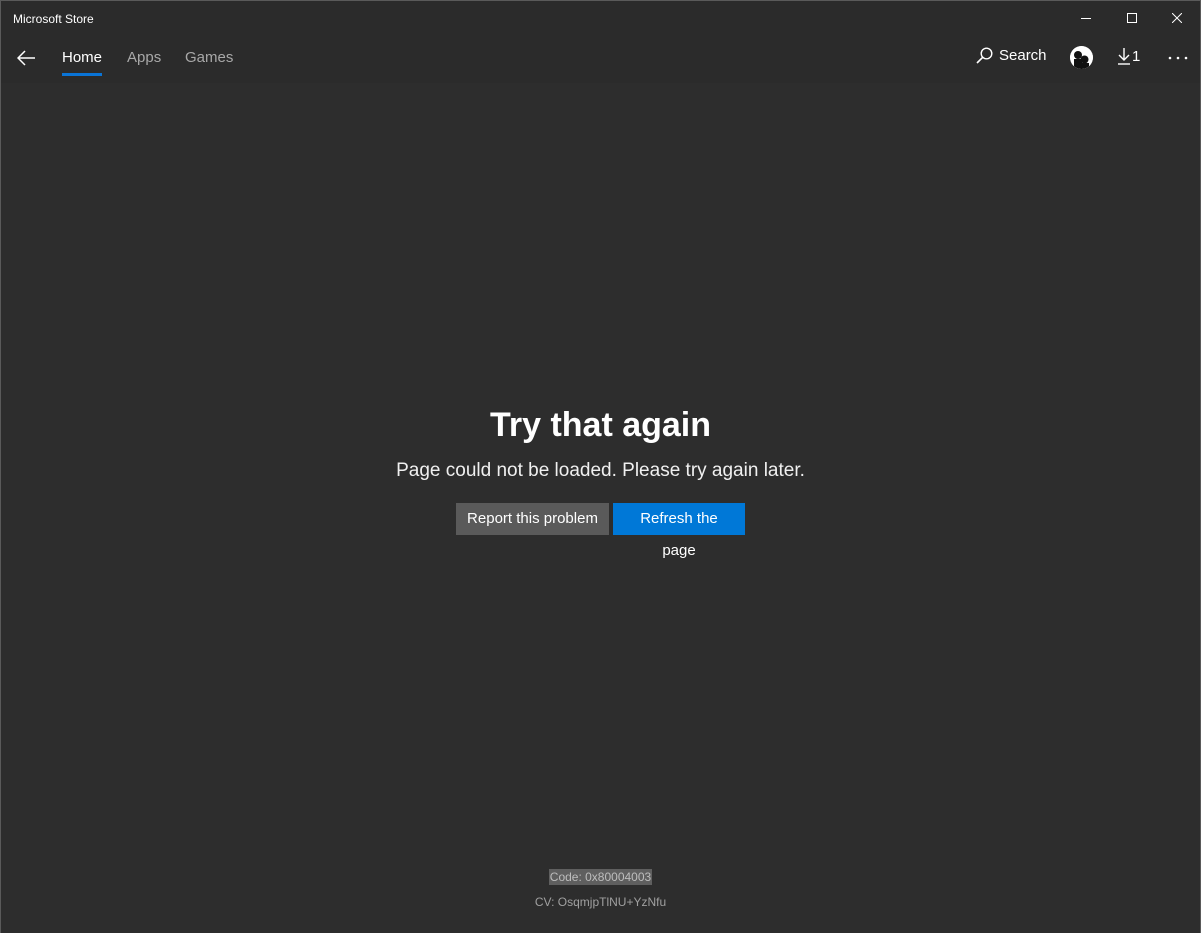 The height and width of the screenshot is (933, 1201). I want to click on avatar-icon, so click(1081, 57).